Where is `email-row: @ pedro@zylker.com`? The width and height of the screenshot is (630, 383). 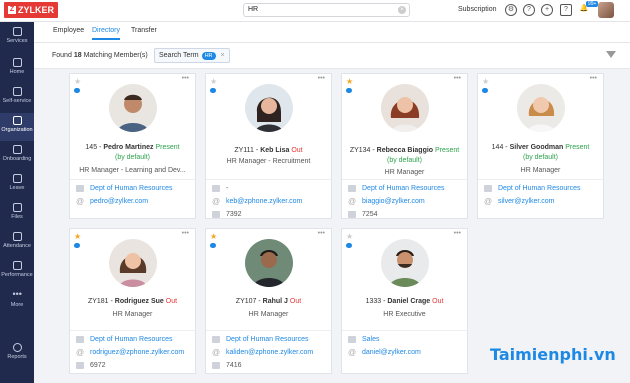
email-row: @ pedro@zylker.com is located at coordinates (112, 201).